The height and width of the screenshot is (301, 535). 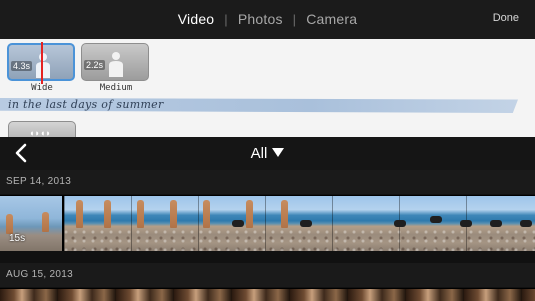 I want to click on clip-label-wide: Wide, so click(x=42, y=88).